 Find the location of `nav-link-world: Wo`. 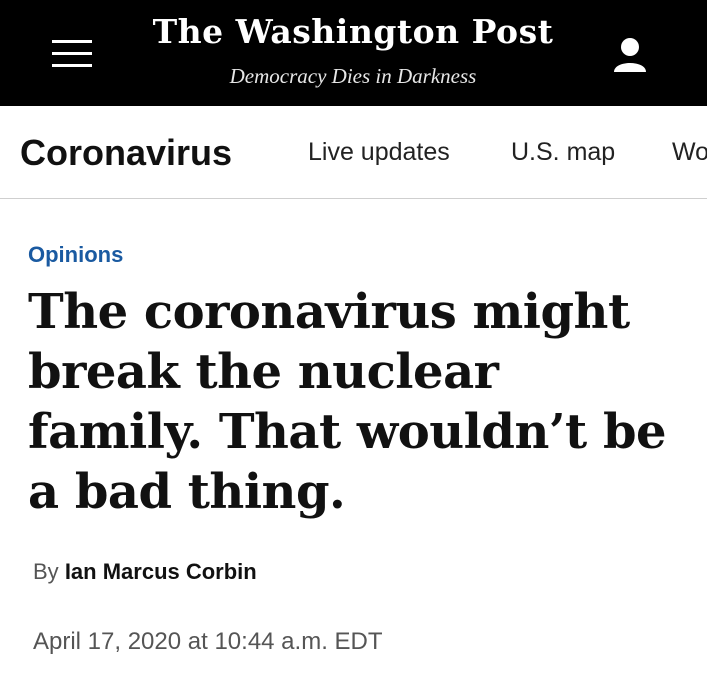

nav-link-world: Wo is located at coordinates (689, 152).